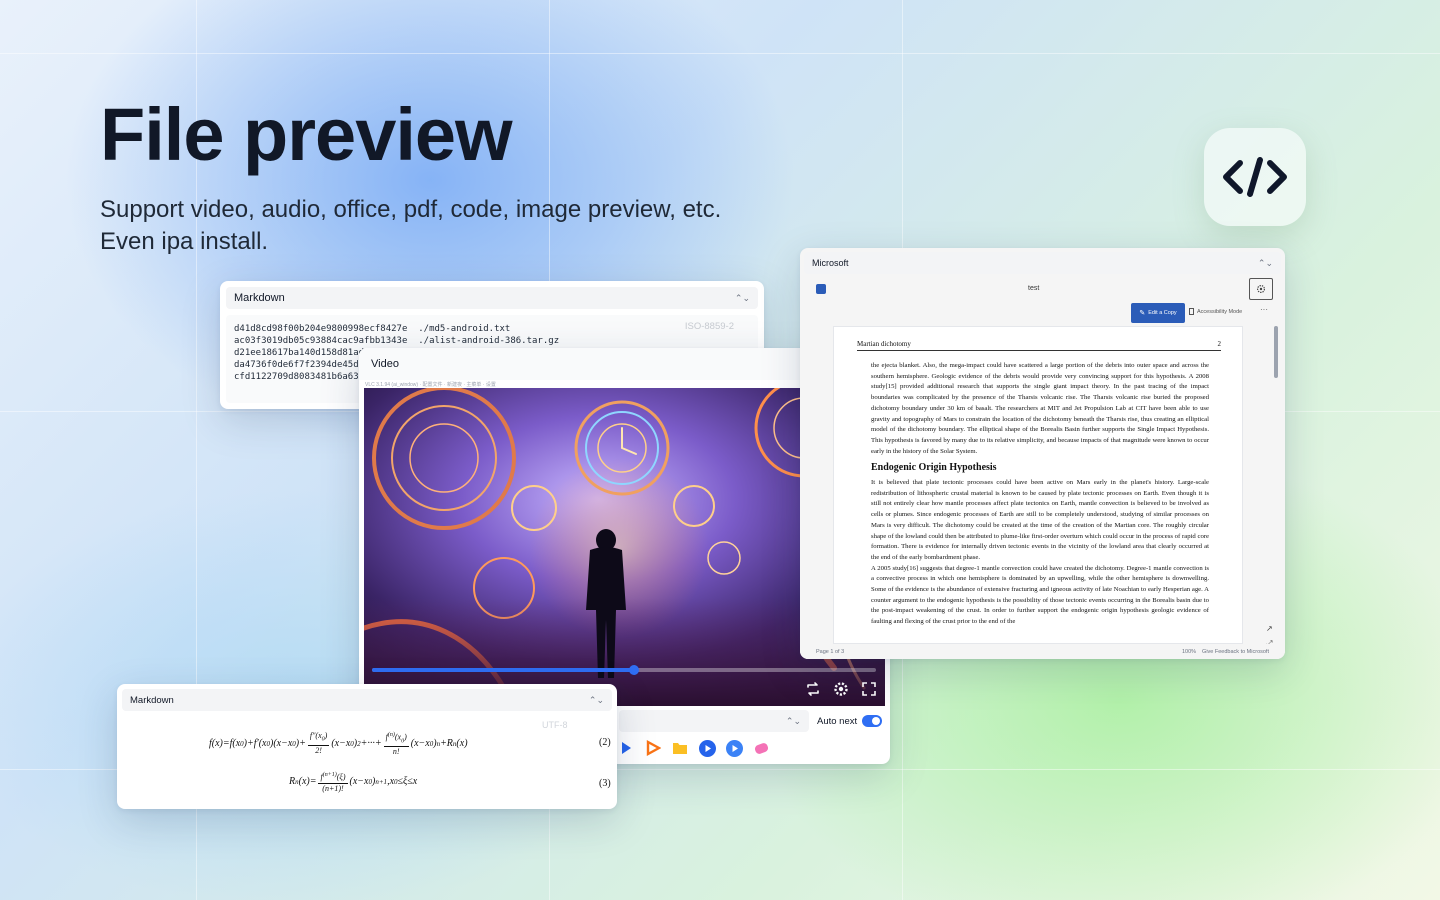 Image resolution: width=1440 pixels, height=900 pixels. I want to click on equation-number: (2), so click(605, 742).